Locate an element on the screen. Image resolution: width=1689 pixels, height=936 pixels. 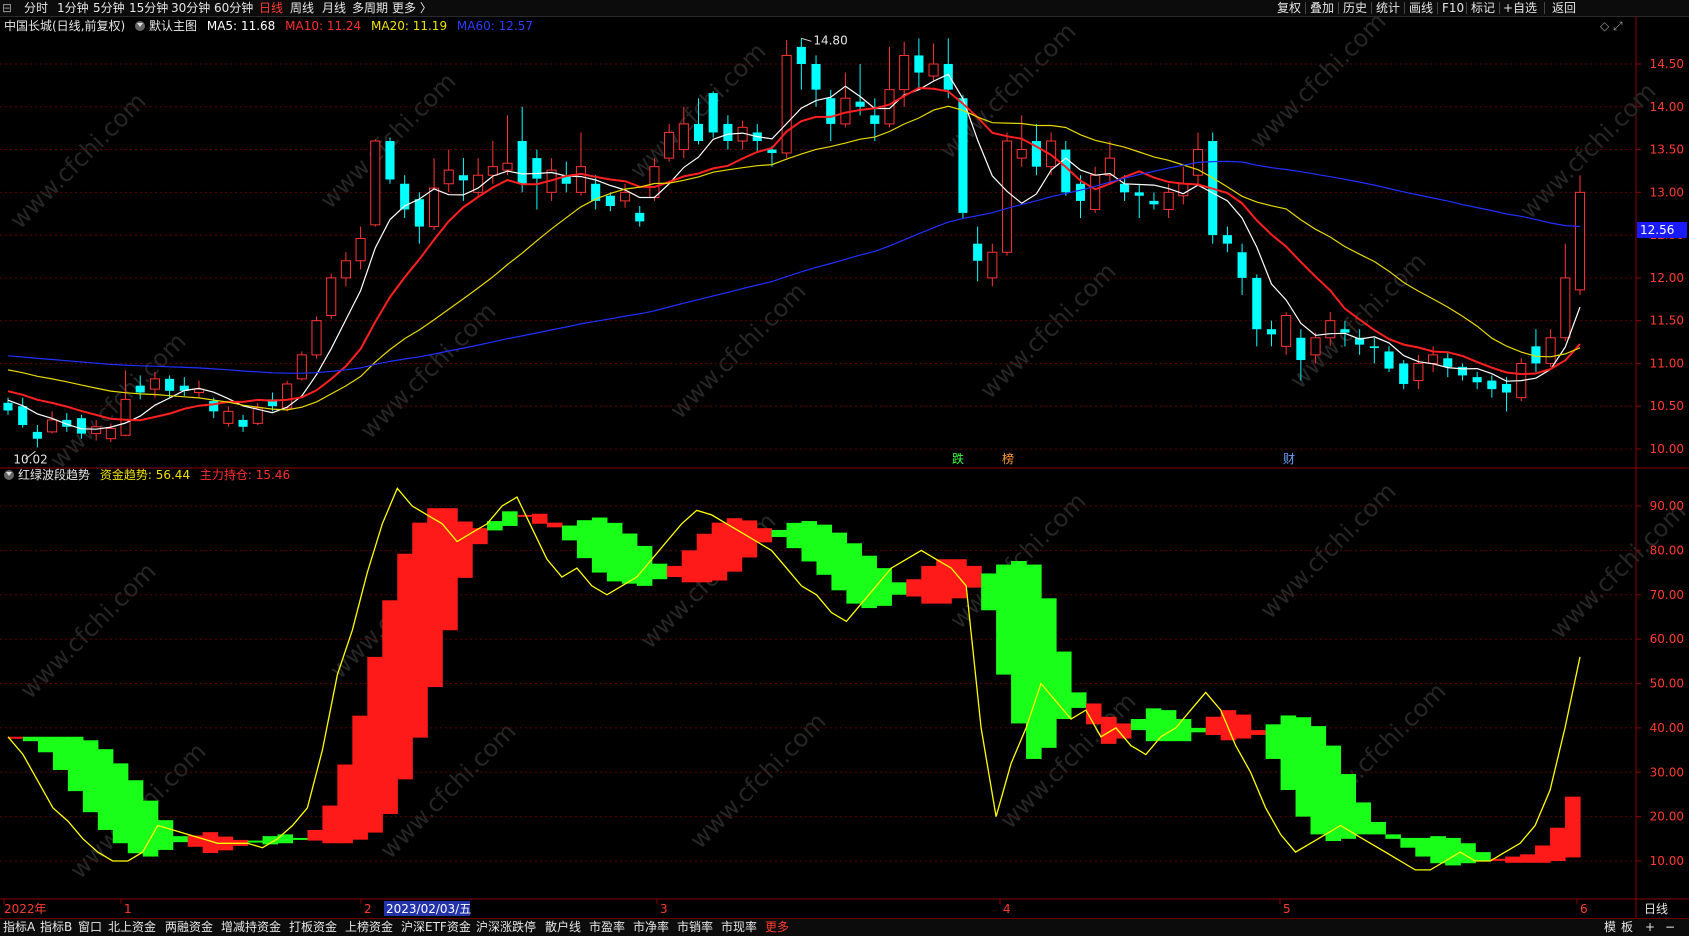
tab-ps: 市销率 is located at coordinates (695, 927).